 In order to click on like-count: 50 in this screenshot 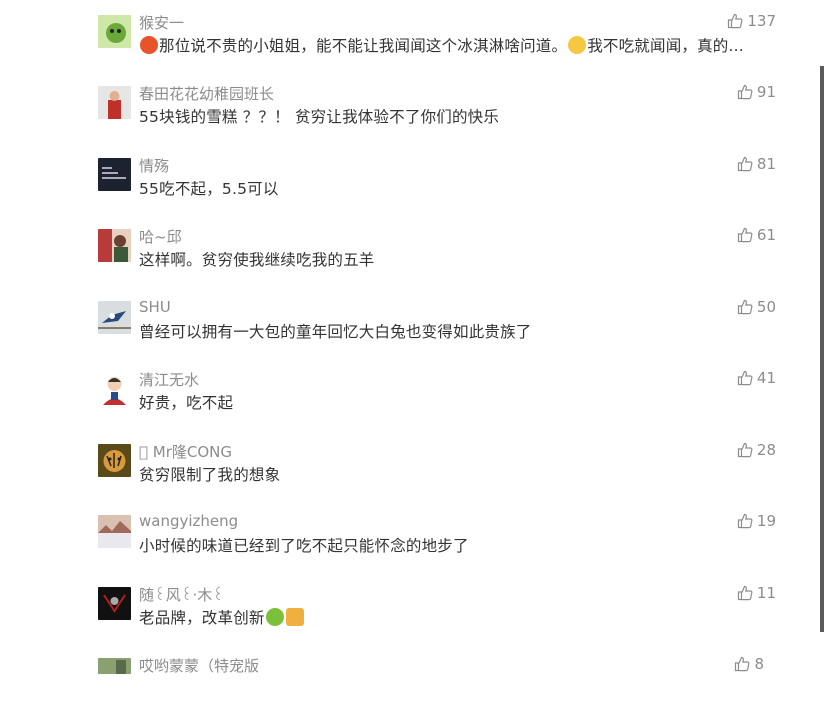, I will do `click(766, 307)`.